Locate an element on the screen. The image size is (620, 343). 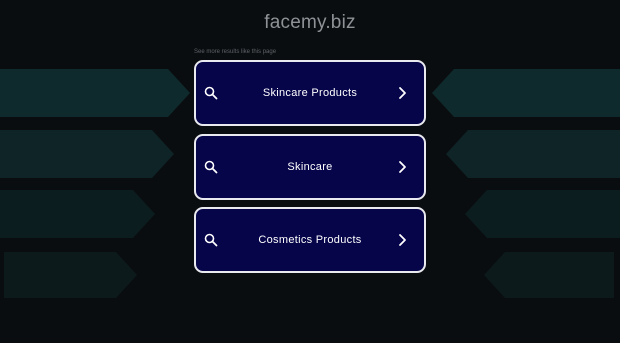
result-button-cosmetics-products: Cosmetics Products is located at coordinates (310, 240).